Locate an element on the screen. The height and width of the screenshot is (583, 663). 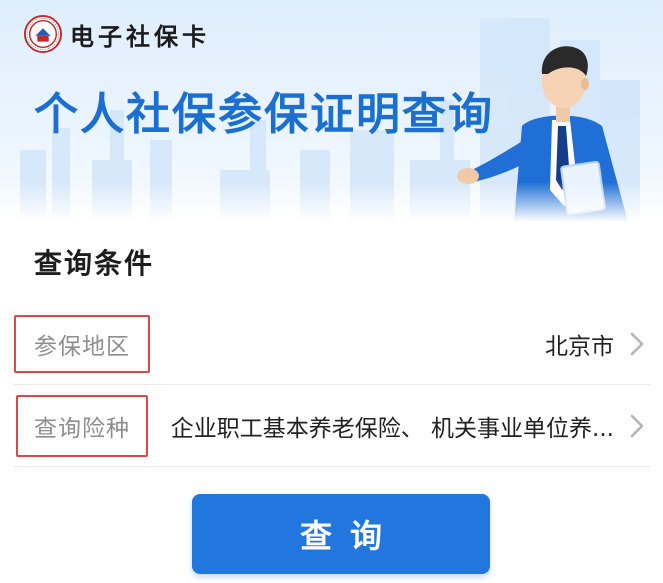
query-conditions-heading: 查询条件 is located at coordinates (94, 263).